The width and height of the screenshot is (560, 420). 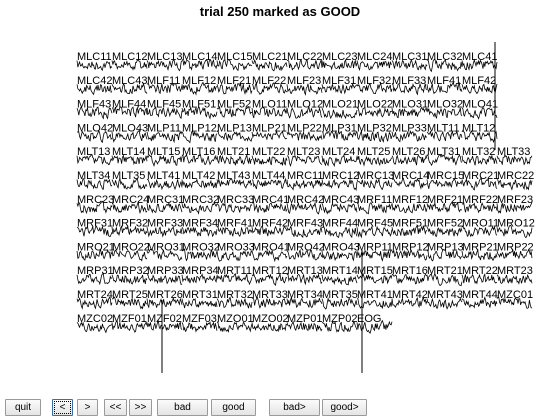 What do you see at coordinates (95, 200) in the screenshot?
I see `channel-label: MRC23` at bounding box center [95, 200].